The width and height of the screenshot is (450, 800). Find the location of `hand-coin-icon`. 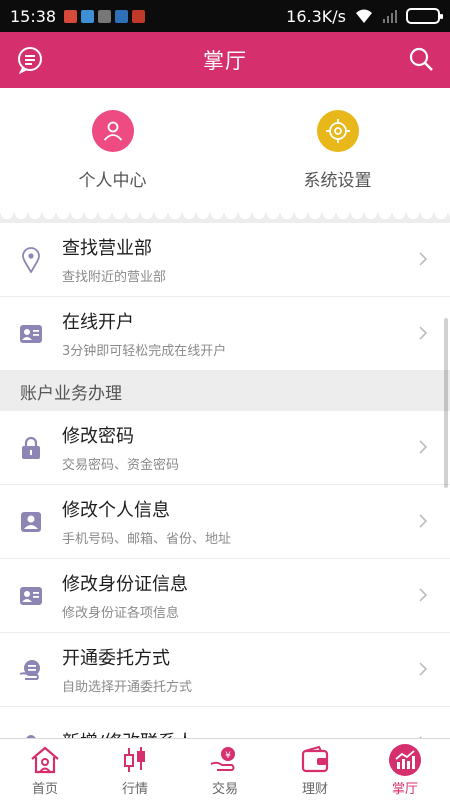

hand-coin-icon is located at coordinates (29, 669).